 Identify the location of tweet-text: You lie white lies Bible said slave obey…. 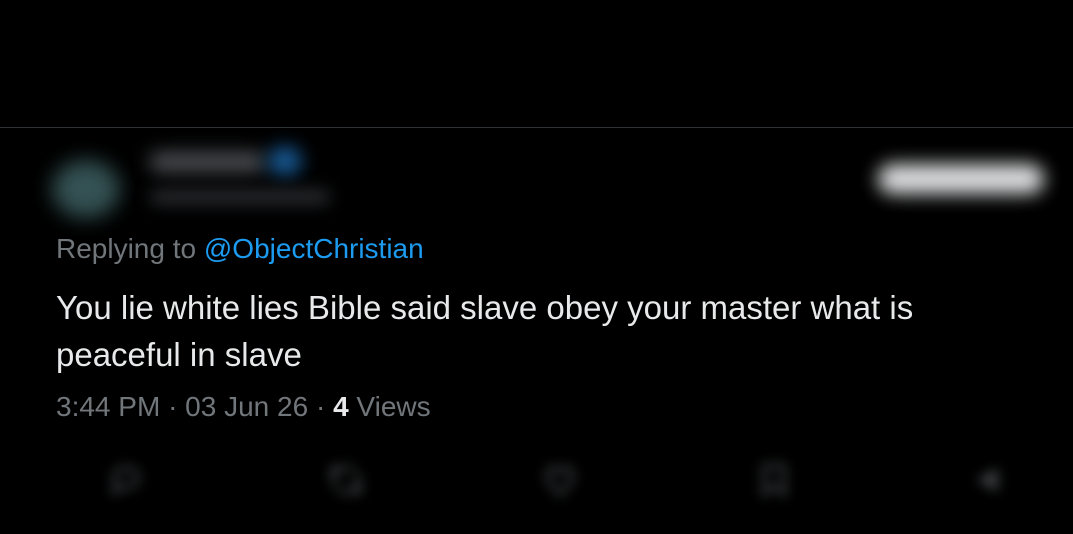
(485, 331).